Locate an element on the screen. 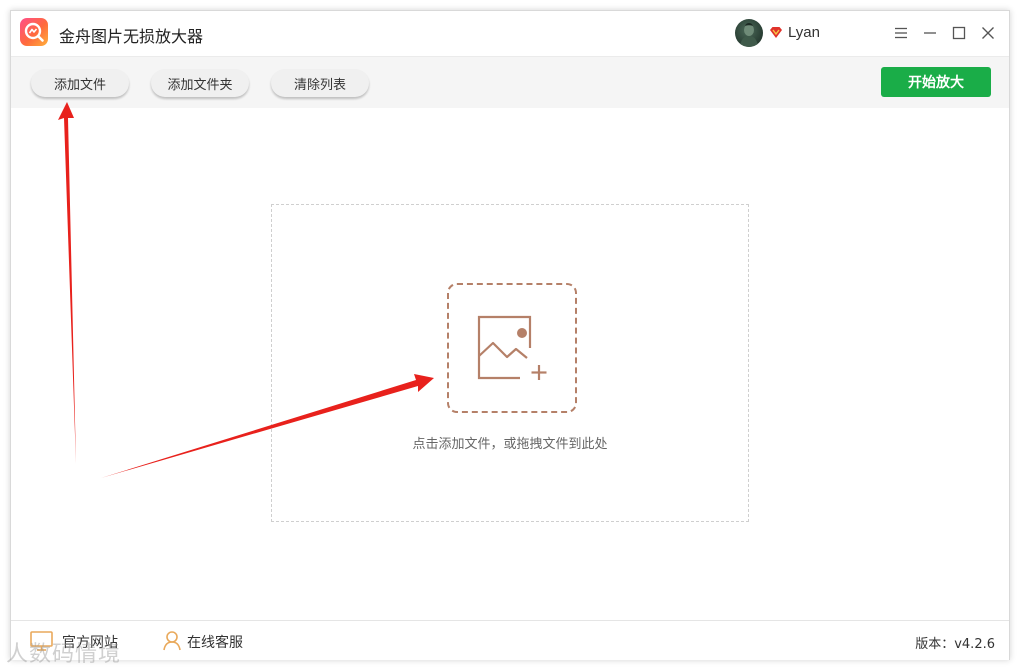 Image resolution: width=1020 pixels, height=670 pixels. add-folder-button: 添加文件夹 is located at coordinates (200, 83).